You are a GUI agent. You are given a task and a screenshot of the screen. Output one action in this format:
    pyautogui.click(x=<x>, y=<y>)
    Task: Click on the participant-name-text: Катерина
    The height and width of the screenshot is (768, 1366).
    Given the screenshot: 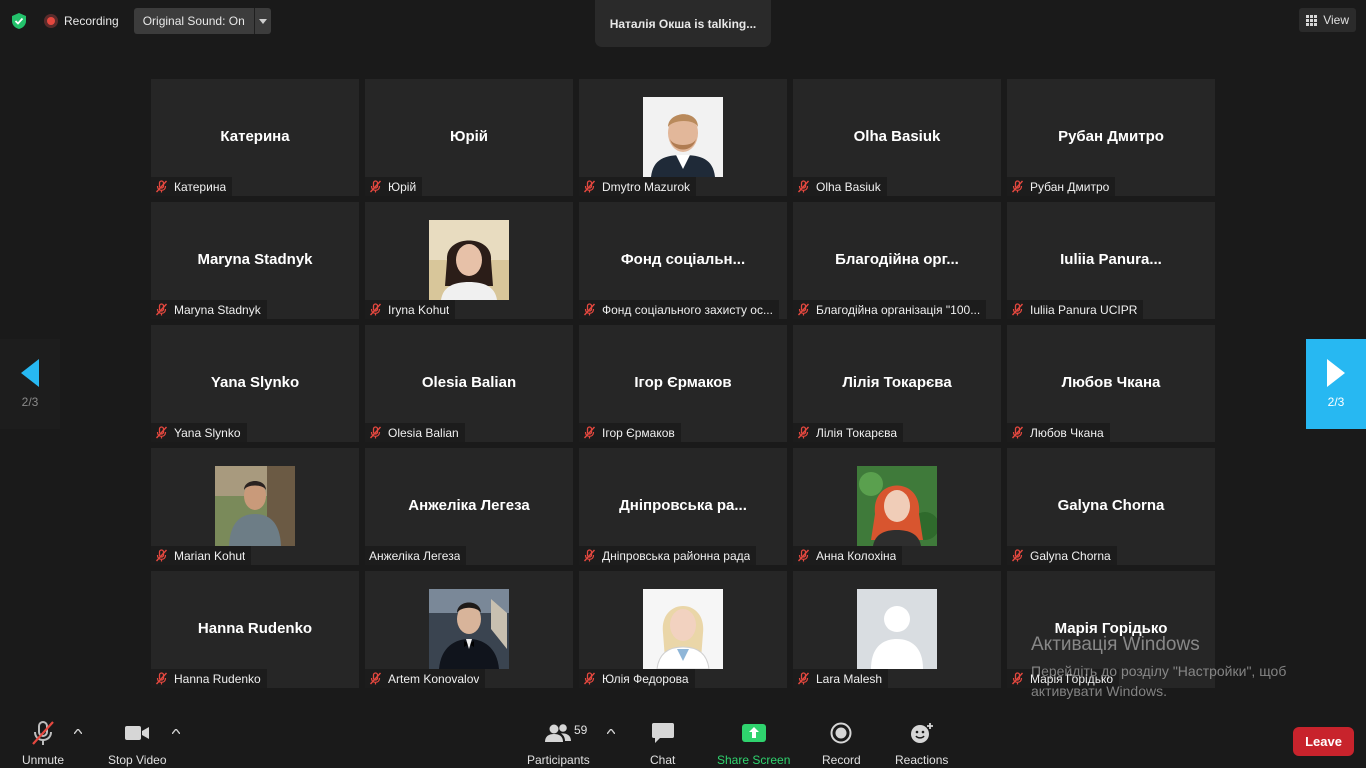 What is the action you would take?
    pyautogui.click(x=200, y=186)
    